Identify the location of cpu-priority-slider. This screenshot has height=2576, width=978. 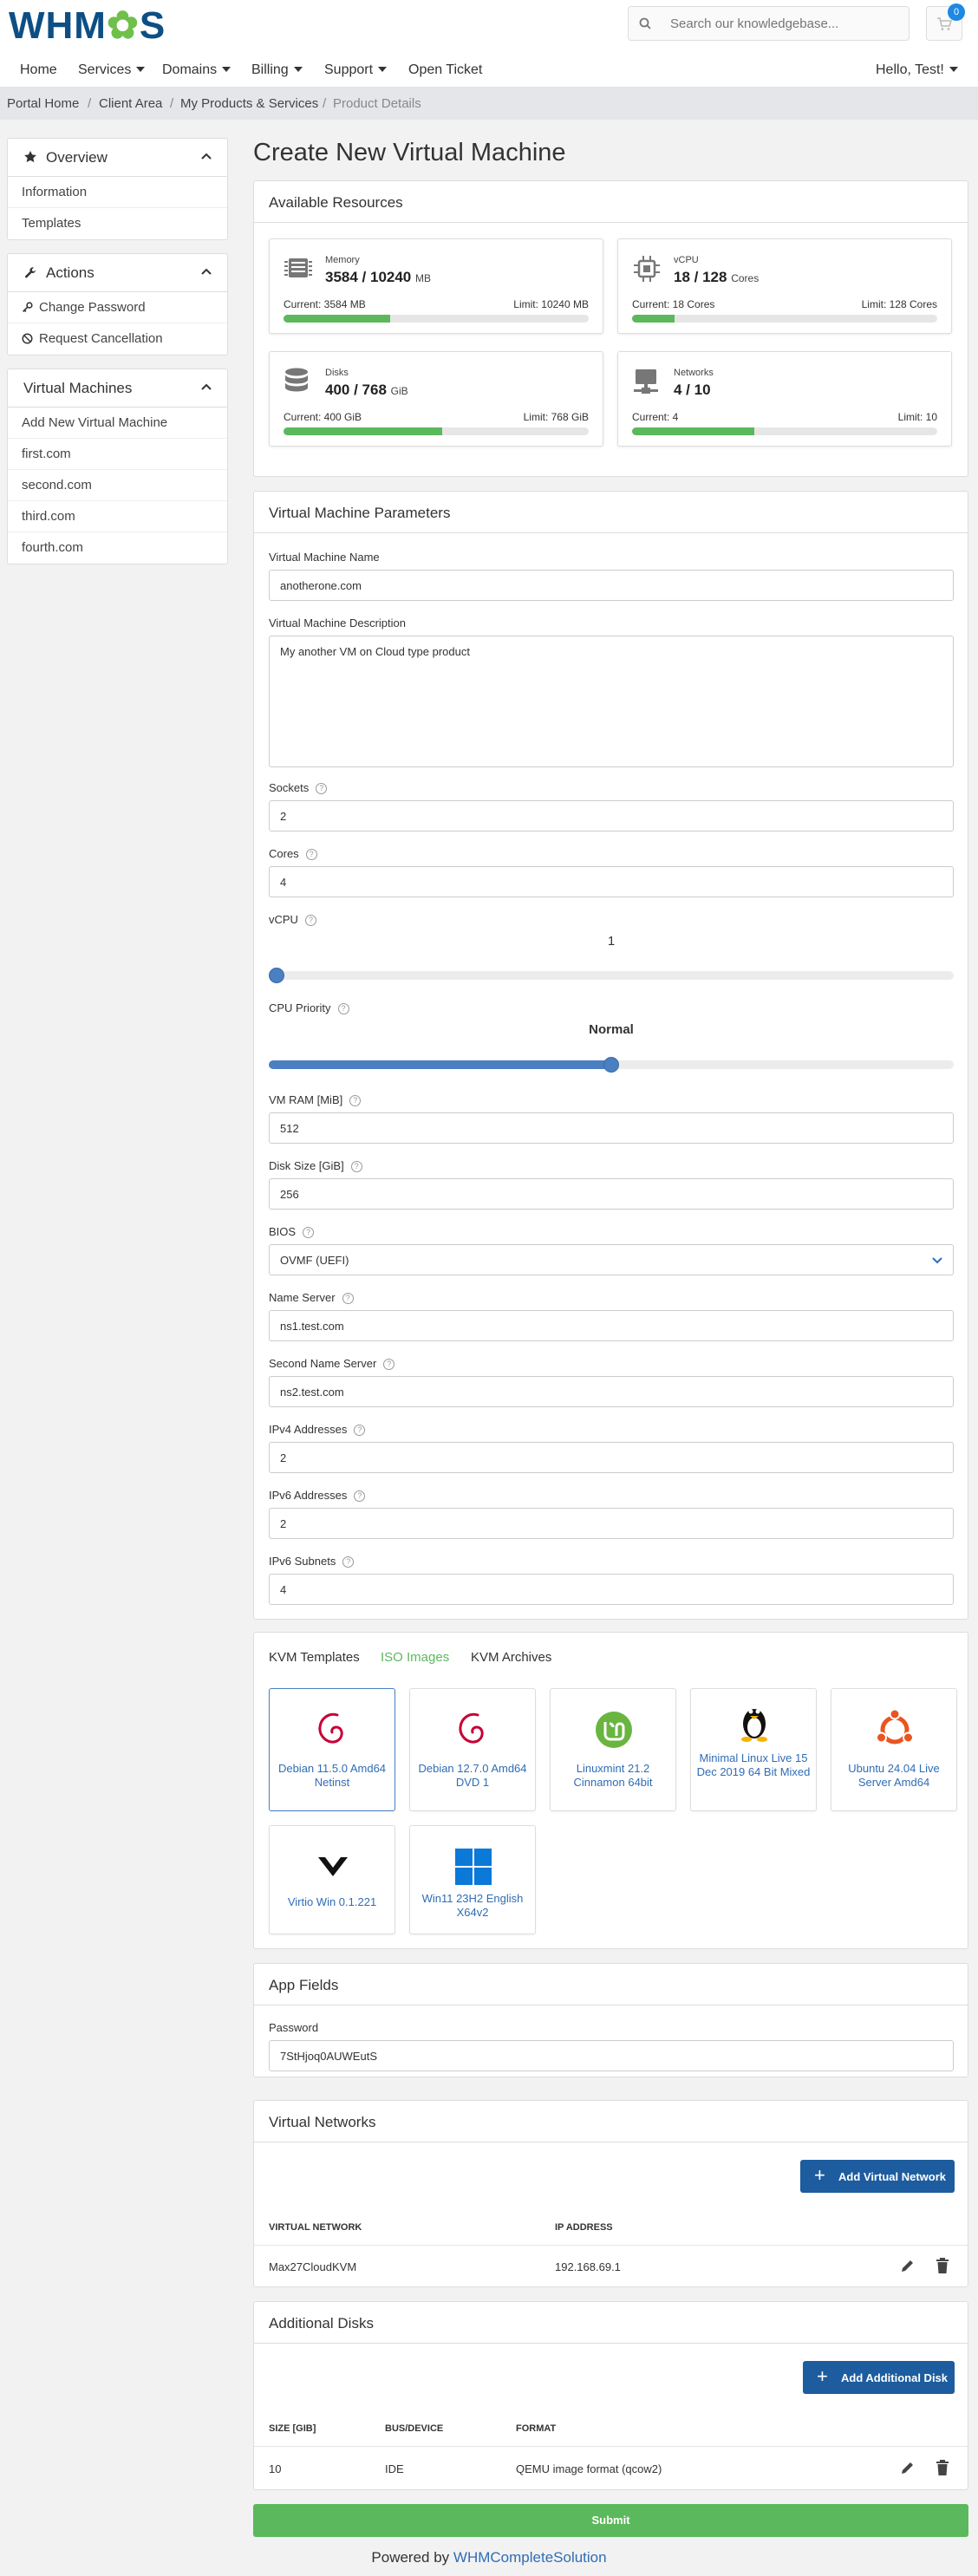
(611, 1065).